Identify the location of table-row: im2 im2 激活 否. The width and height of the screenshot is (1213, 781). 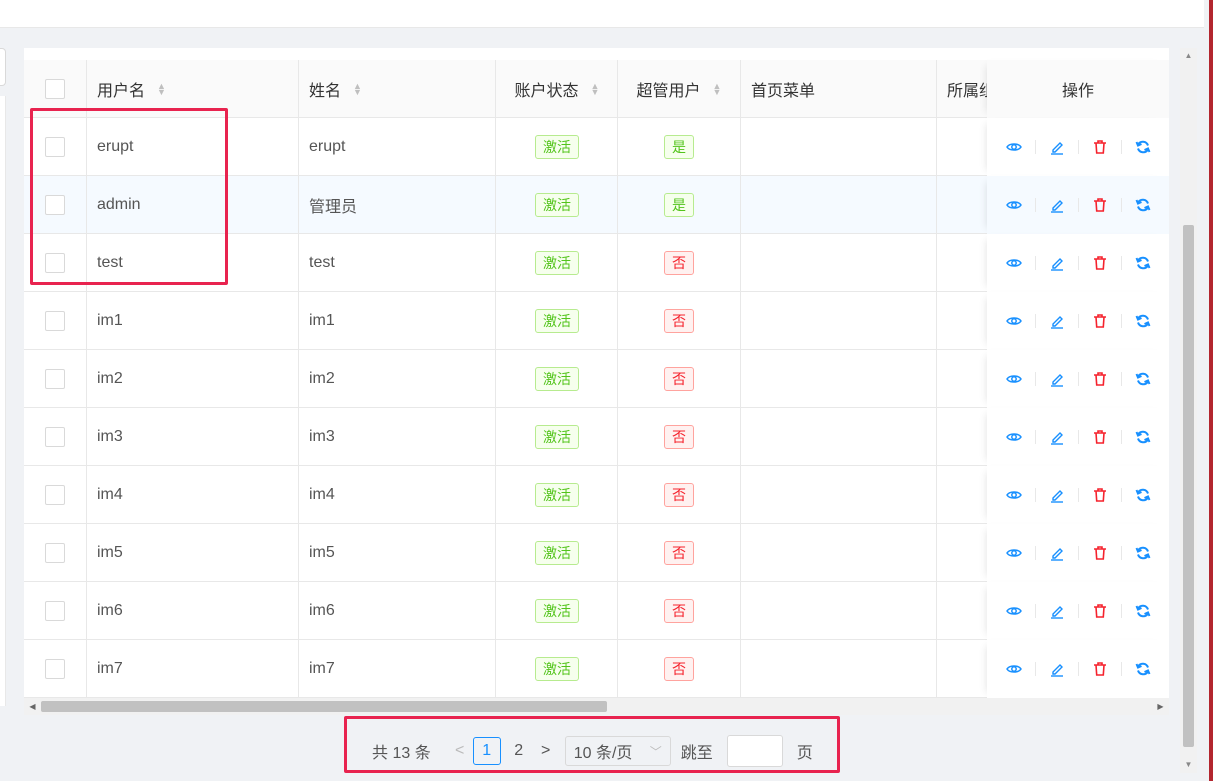
(596, 379).